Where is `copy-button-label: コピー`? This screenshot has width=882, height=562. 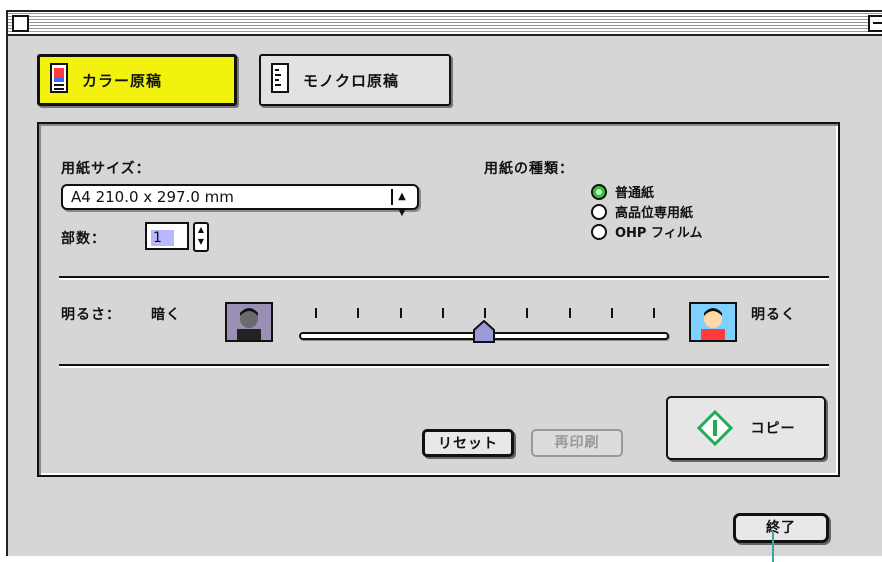
copy-button-label: コピー is located at coordinates (773, 429).